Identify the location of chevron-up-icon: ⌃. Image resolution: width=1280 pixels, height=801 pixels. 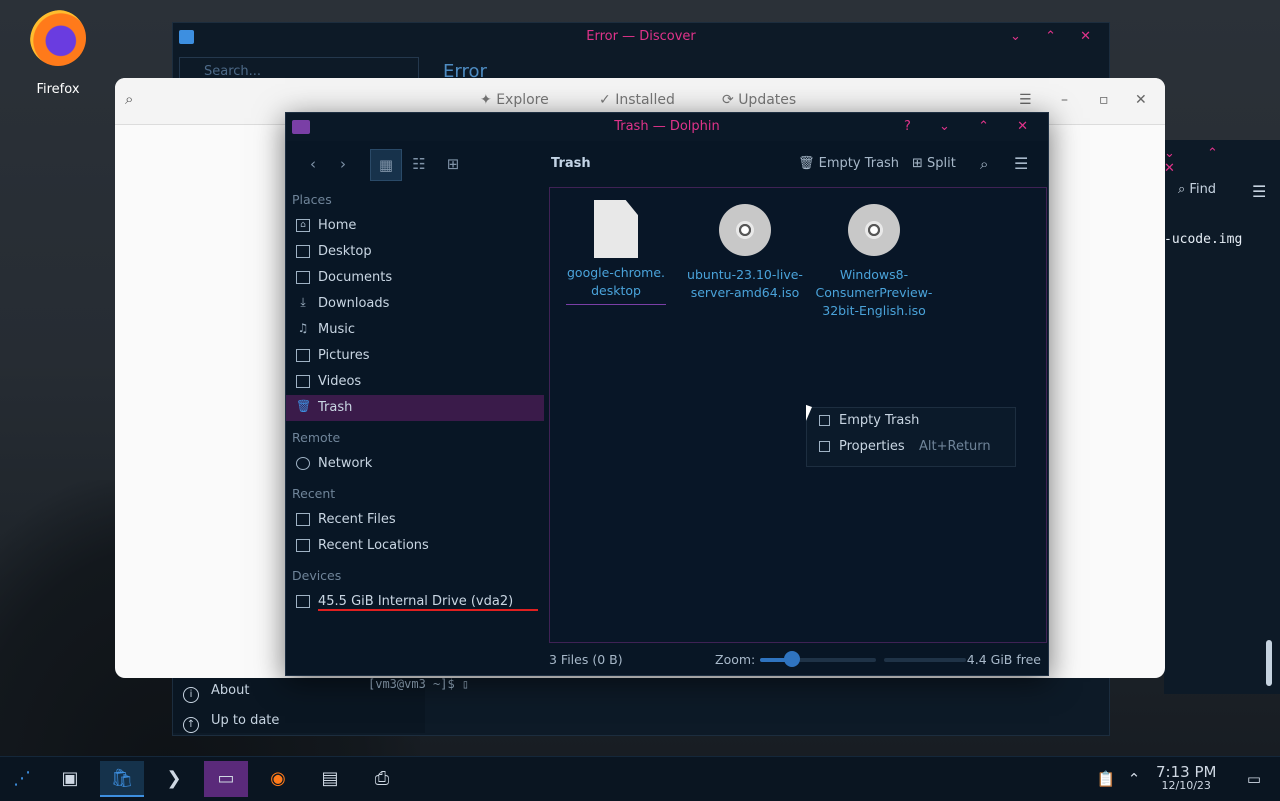
(1134, 779).